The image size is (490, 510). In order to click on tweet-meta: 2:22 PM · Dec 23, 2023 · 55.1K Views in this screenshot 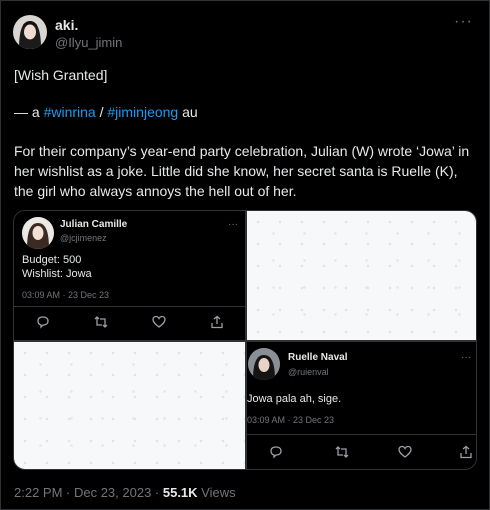, I will do `click(125, 492)`.